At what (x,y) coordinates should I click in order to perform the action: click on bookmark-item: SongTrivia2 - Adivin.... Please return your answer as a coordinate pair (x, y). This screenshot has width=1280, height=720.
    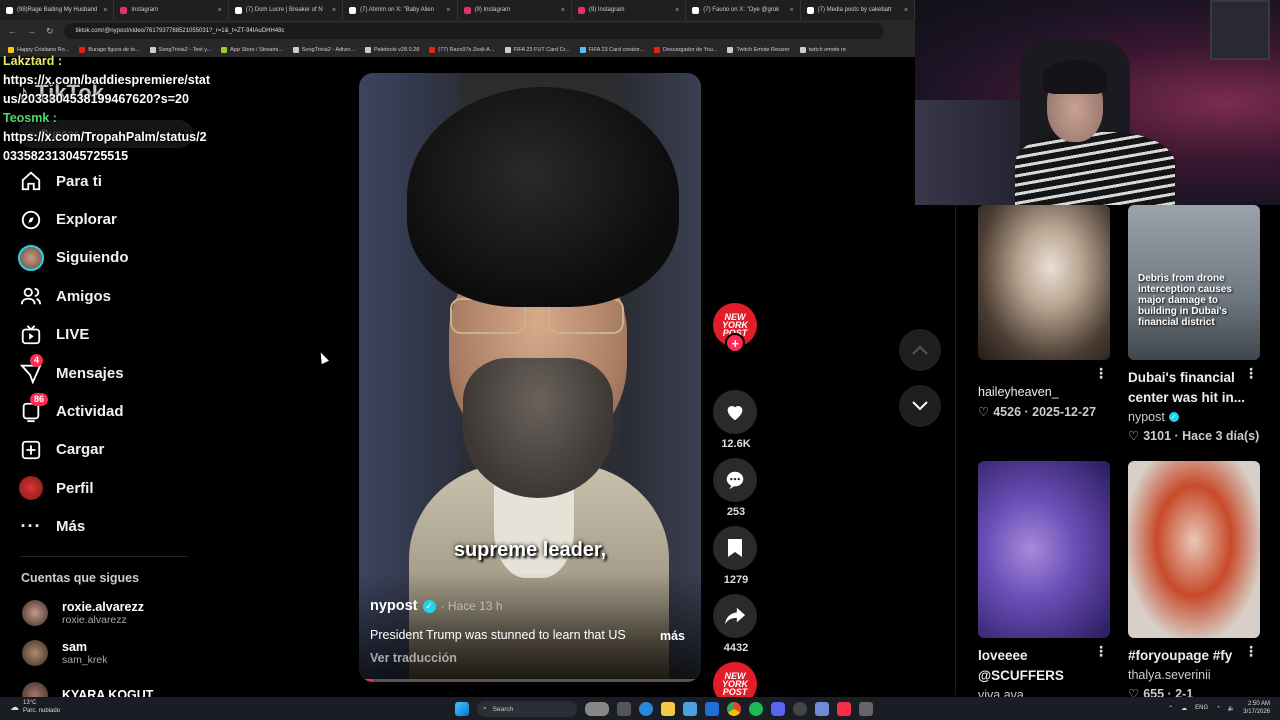
    Looking at the image, I should click on (323, 49).